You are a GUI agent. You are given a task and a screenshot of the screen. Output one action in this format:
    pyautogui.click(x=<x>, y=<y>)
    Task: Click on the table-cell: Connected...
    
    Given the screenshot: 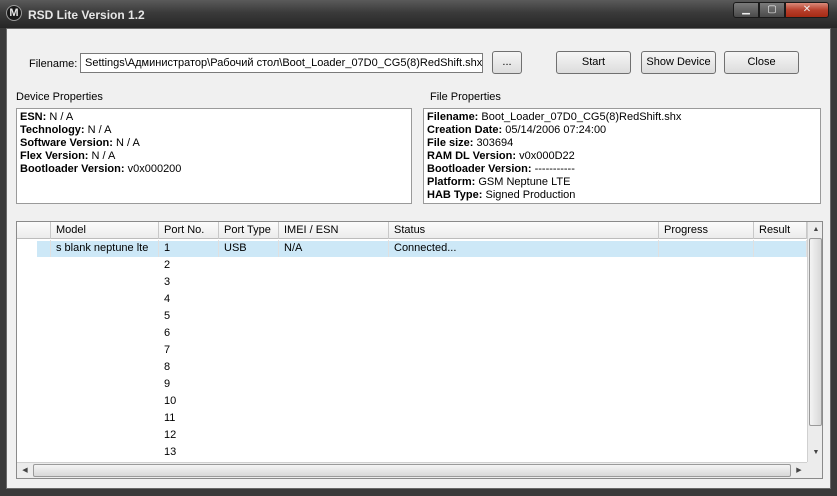 What is the action you would take?
    pyautogui.click(x=524, y=248)
    